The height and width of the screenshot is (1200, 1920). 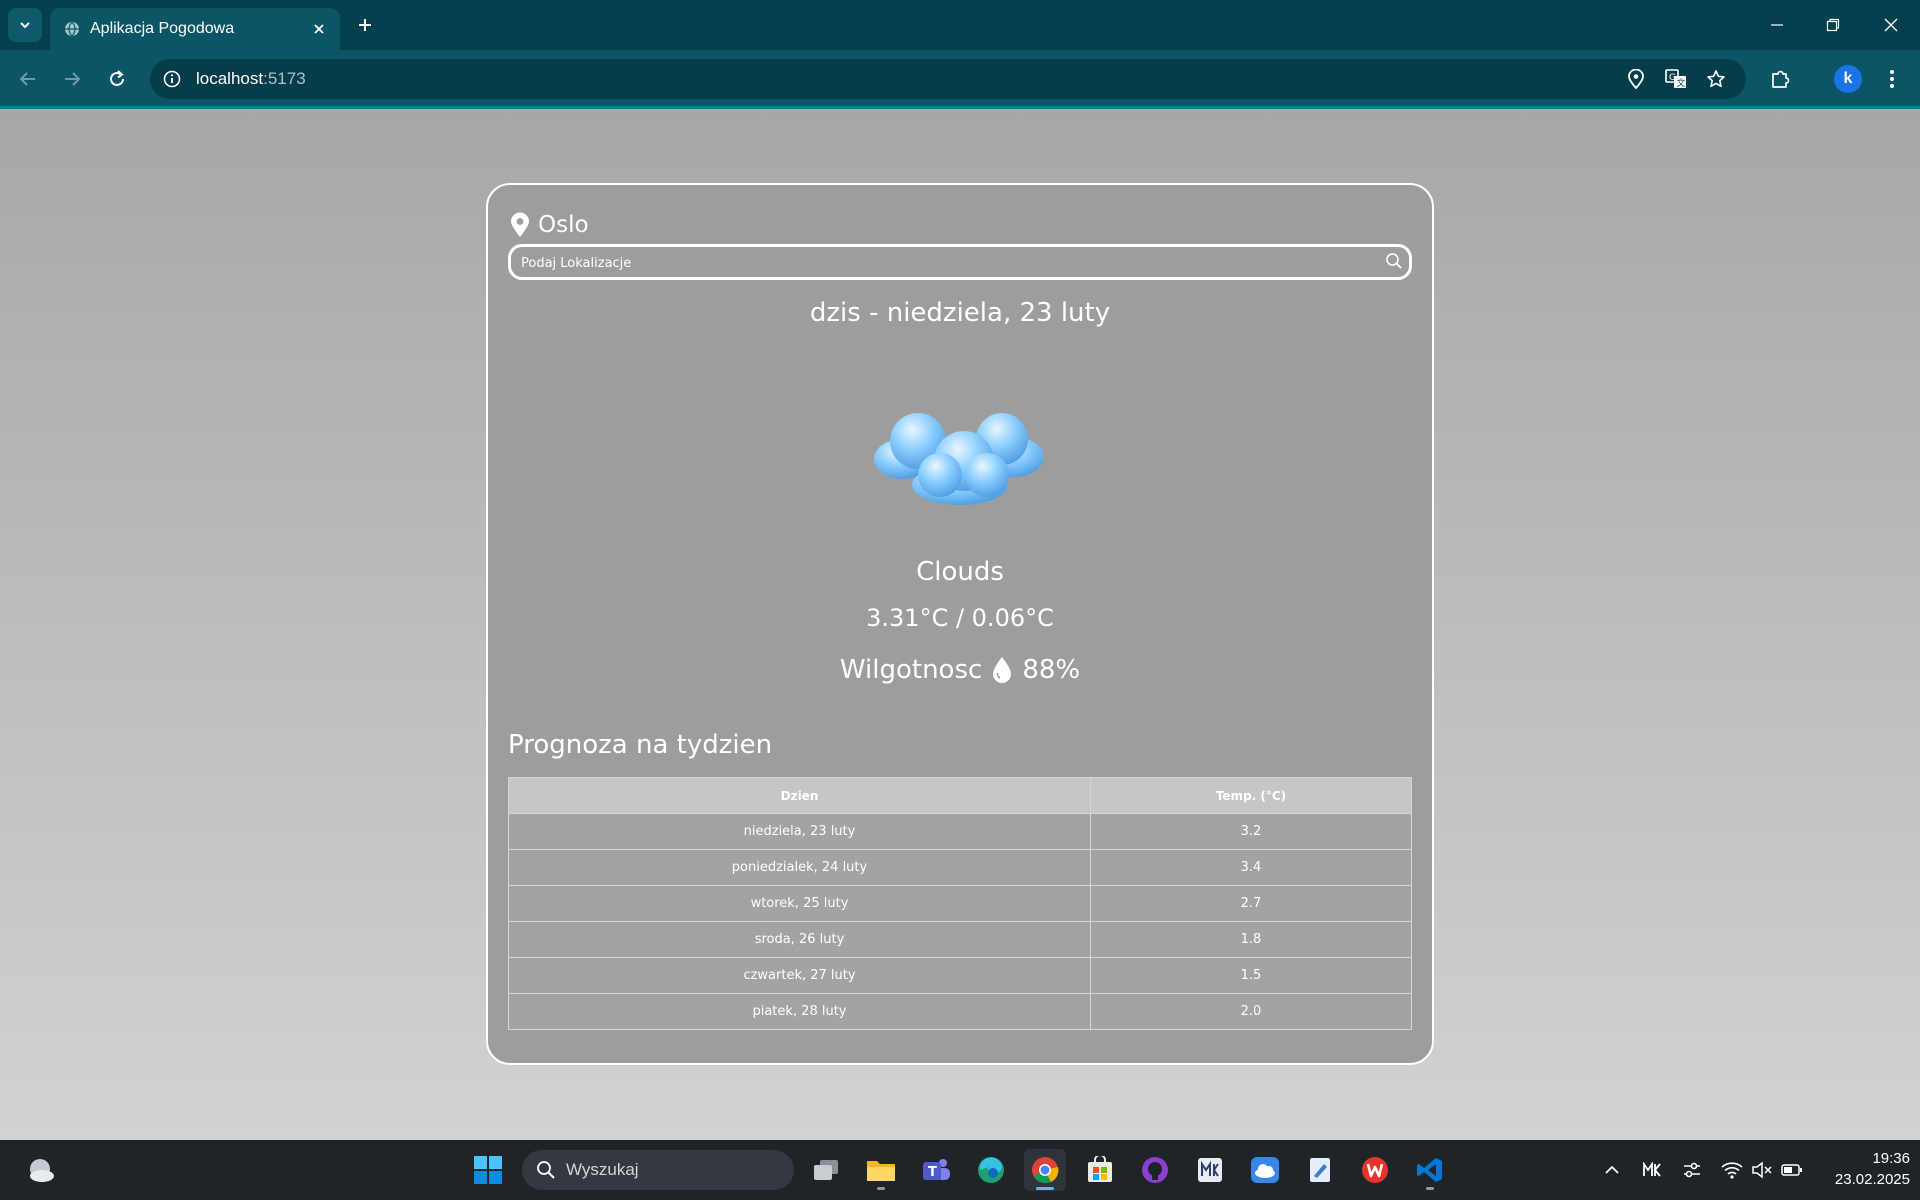 I want to click on more-vertical-icon, so click(x=1892, y=79).